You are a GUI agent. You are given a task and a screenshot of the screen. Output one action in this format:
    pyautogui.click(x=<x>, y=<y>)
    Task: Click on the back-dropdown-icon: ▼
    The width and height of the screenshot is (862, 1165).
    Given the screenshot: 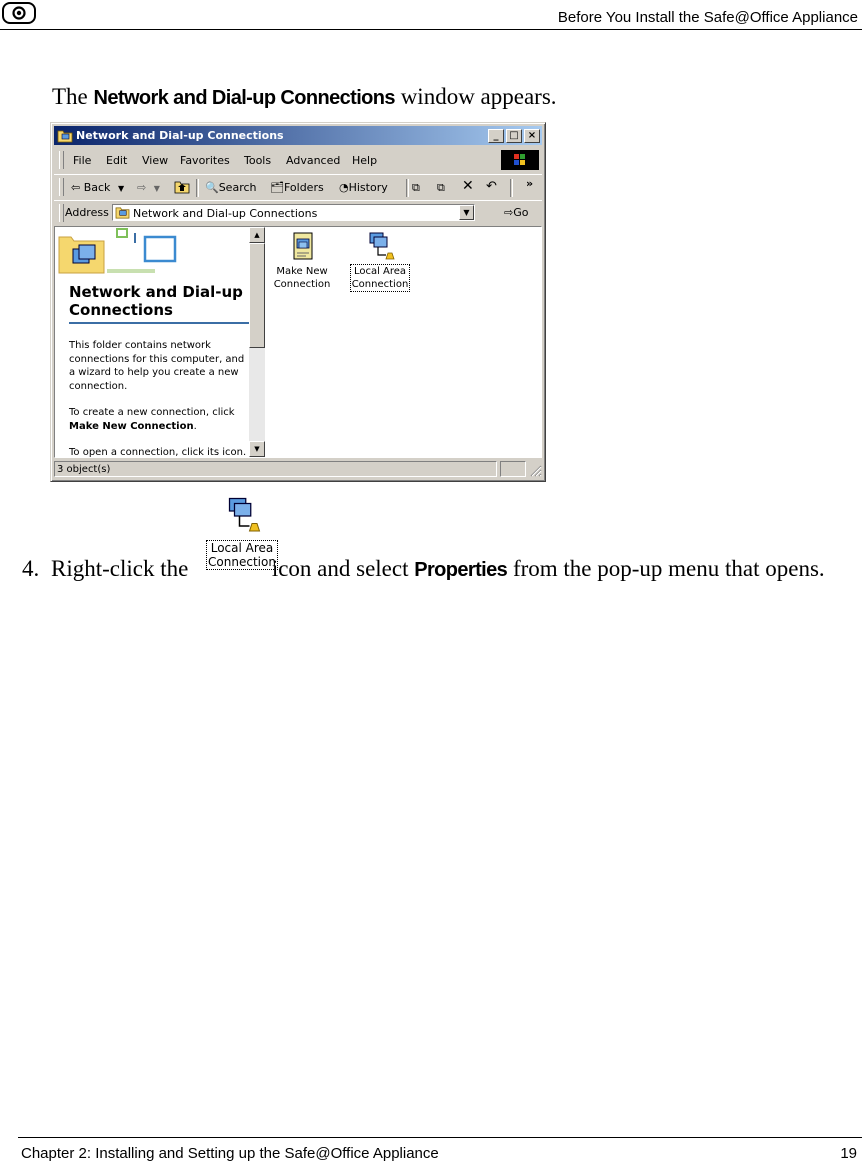 What is the action you would take?
    pyautogui.click(x=121, y=188)
    